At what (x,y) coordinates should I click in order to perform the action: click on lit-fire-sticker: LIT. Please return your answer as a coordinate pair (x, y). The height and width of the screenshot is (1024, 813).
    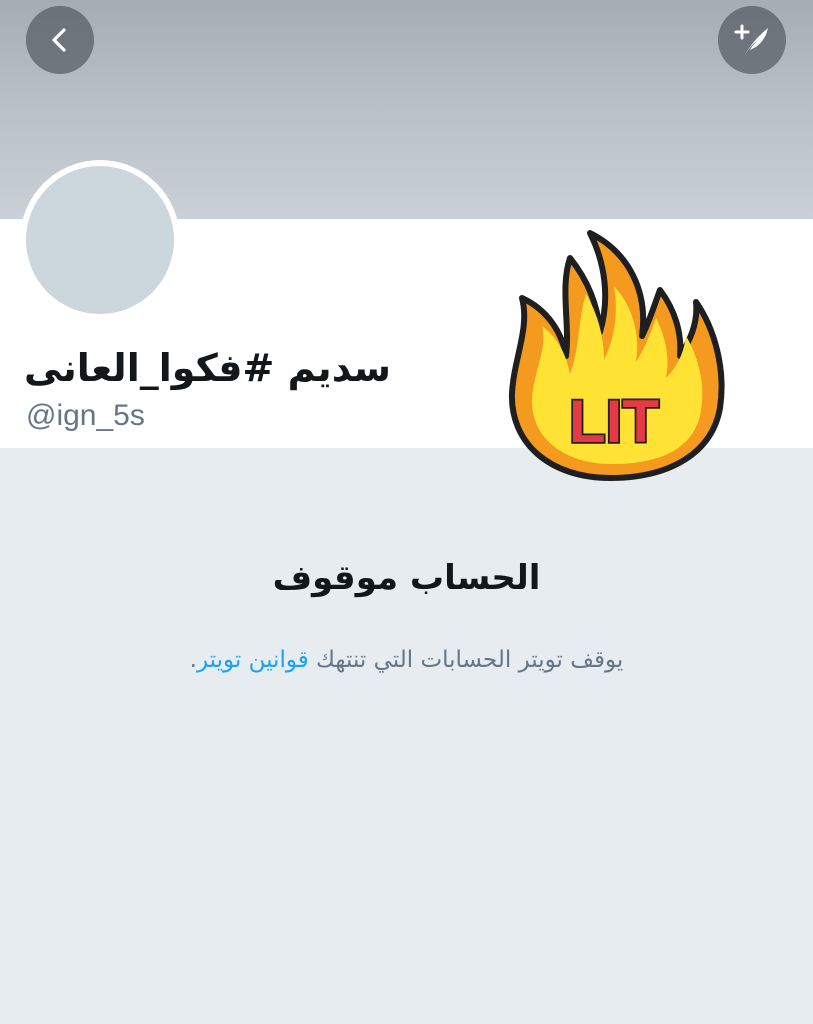
    Looking at the image, I should click on (616, 355).